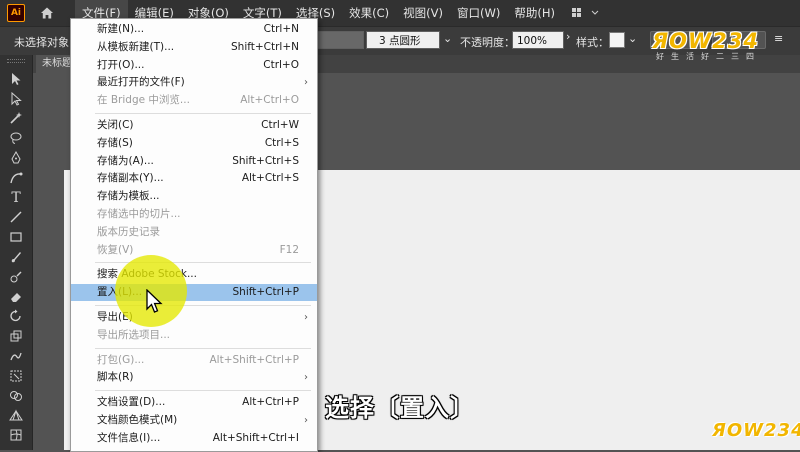 This screenshot has height=452, width=800. What do you see at coordinates (269, 100) in the screenshot?
I see `menu-item-shortcut: Alt+Ctrl+O` at bounding box center [269, 100].